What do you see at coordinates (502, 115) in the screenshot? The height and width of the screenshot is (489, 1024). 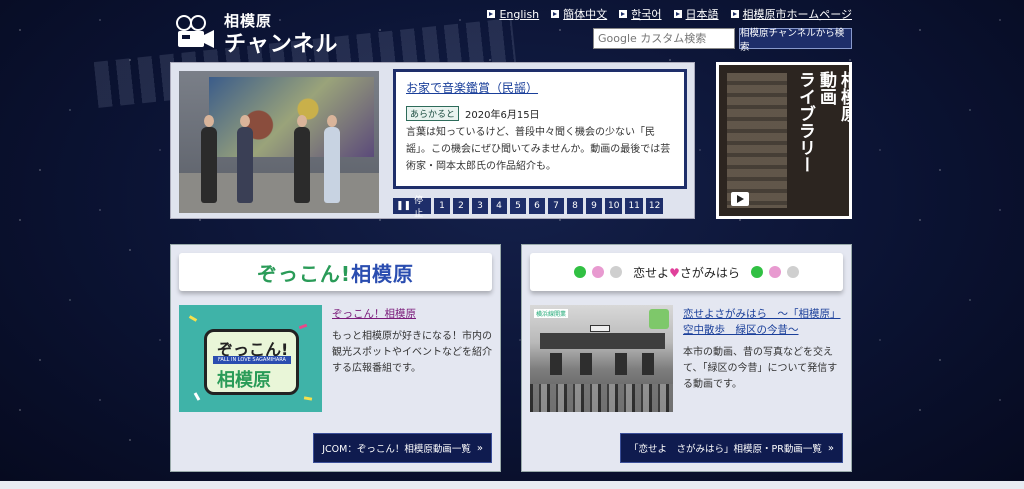 I see `featured-video-date: 2020年6月15日` at bounding box center [502, 115].